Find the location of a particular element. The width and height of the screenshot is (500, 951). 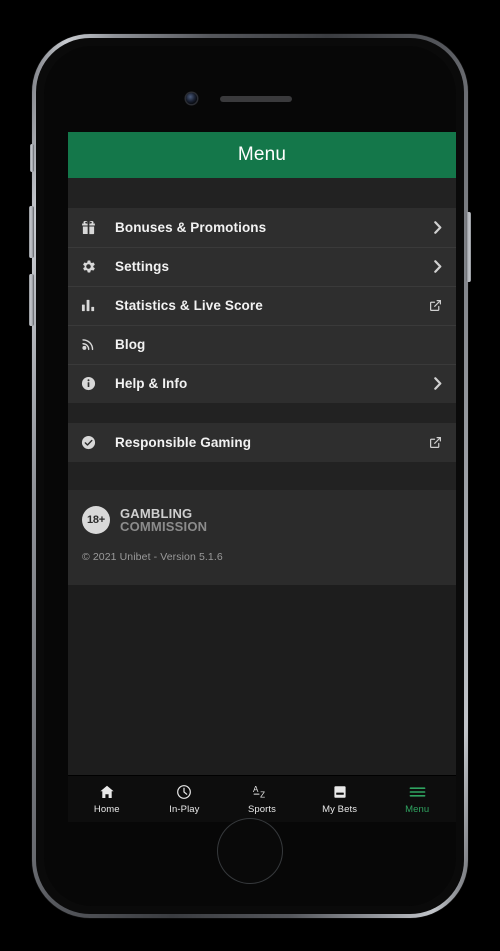

menu-item-label: Help & Info is located at coordinates (151, 383).